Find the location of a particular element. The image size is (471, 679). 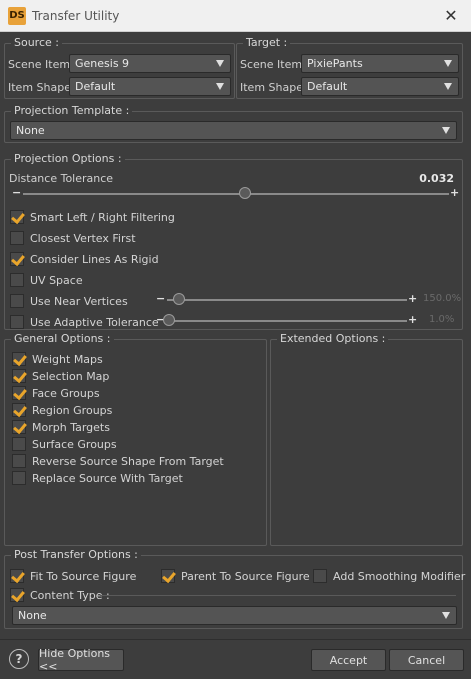

adaptive-tolerance-slider is located at coordinates (287, 321).